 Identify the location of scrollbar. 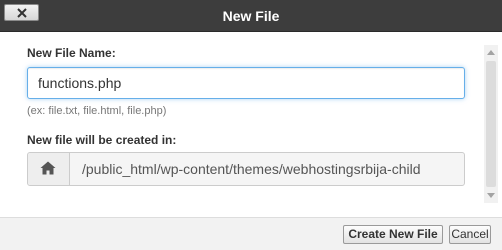
(491, 124).